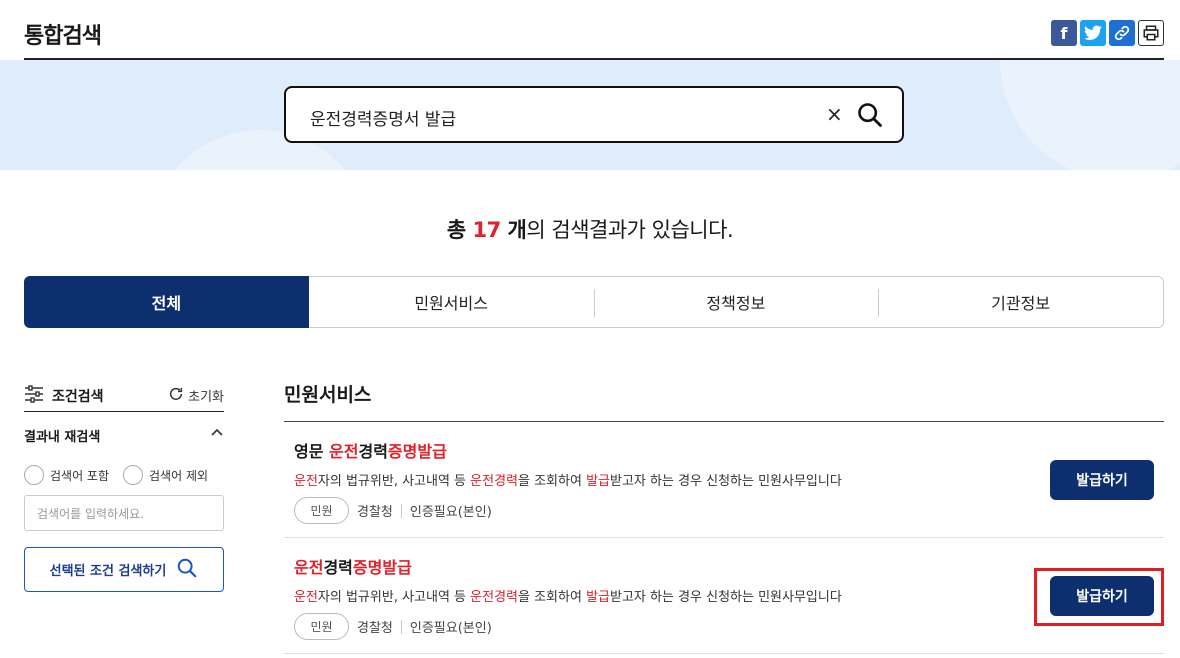 Image resolution: width=1180 pixels, height=658 pixels. I want to click on tab-agency: 기관정보, so click(1020, 302).